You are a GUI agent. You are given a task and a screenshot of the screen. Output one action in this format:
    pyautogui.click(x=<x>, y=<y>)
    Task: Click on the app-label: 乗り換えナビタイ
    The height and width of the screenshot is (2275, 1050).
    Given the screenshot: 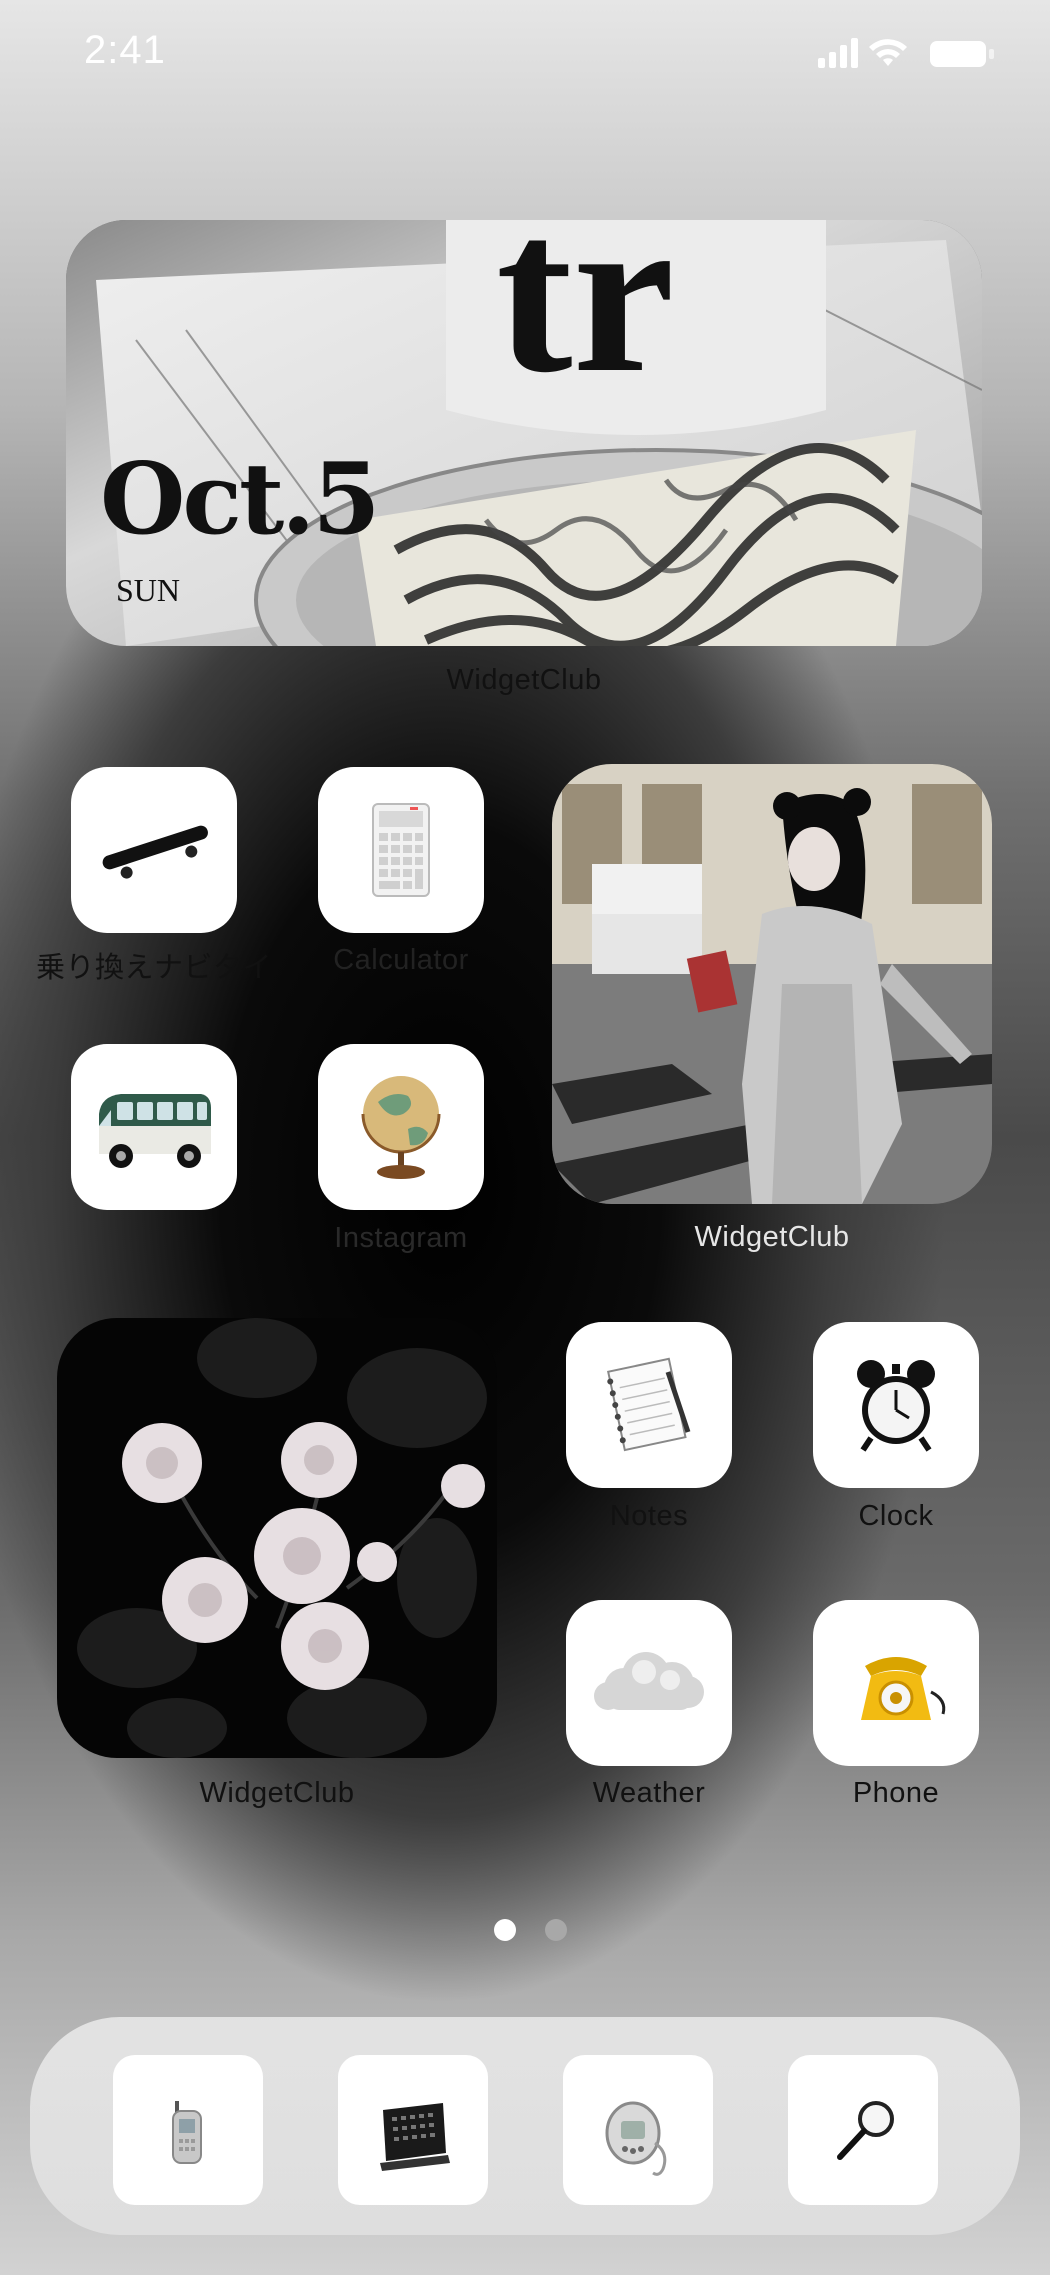 What is the action you would take?
    pyautogui.click(x=153, y=968)
    